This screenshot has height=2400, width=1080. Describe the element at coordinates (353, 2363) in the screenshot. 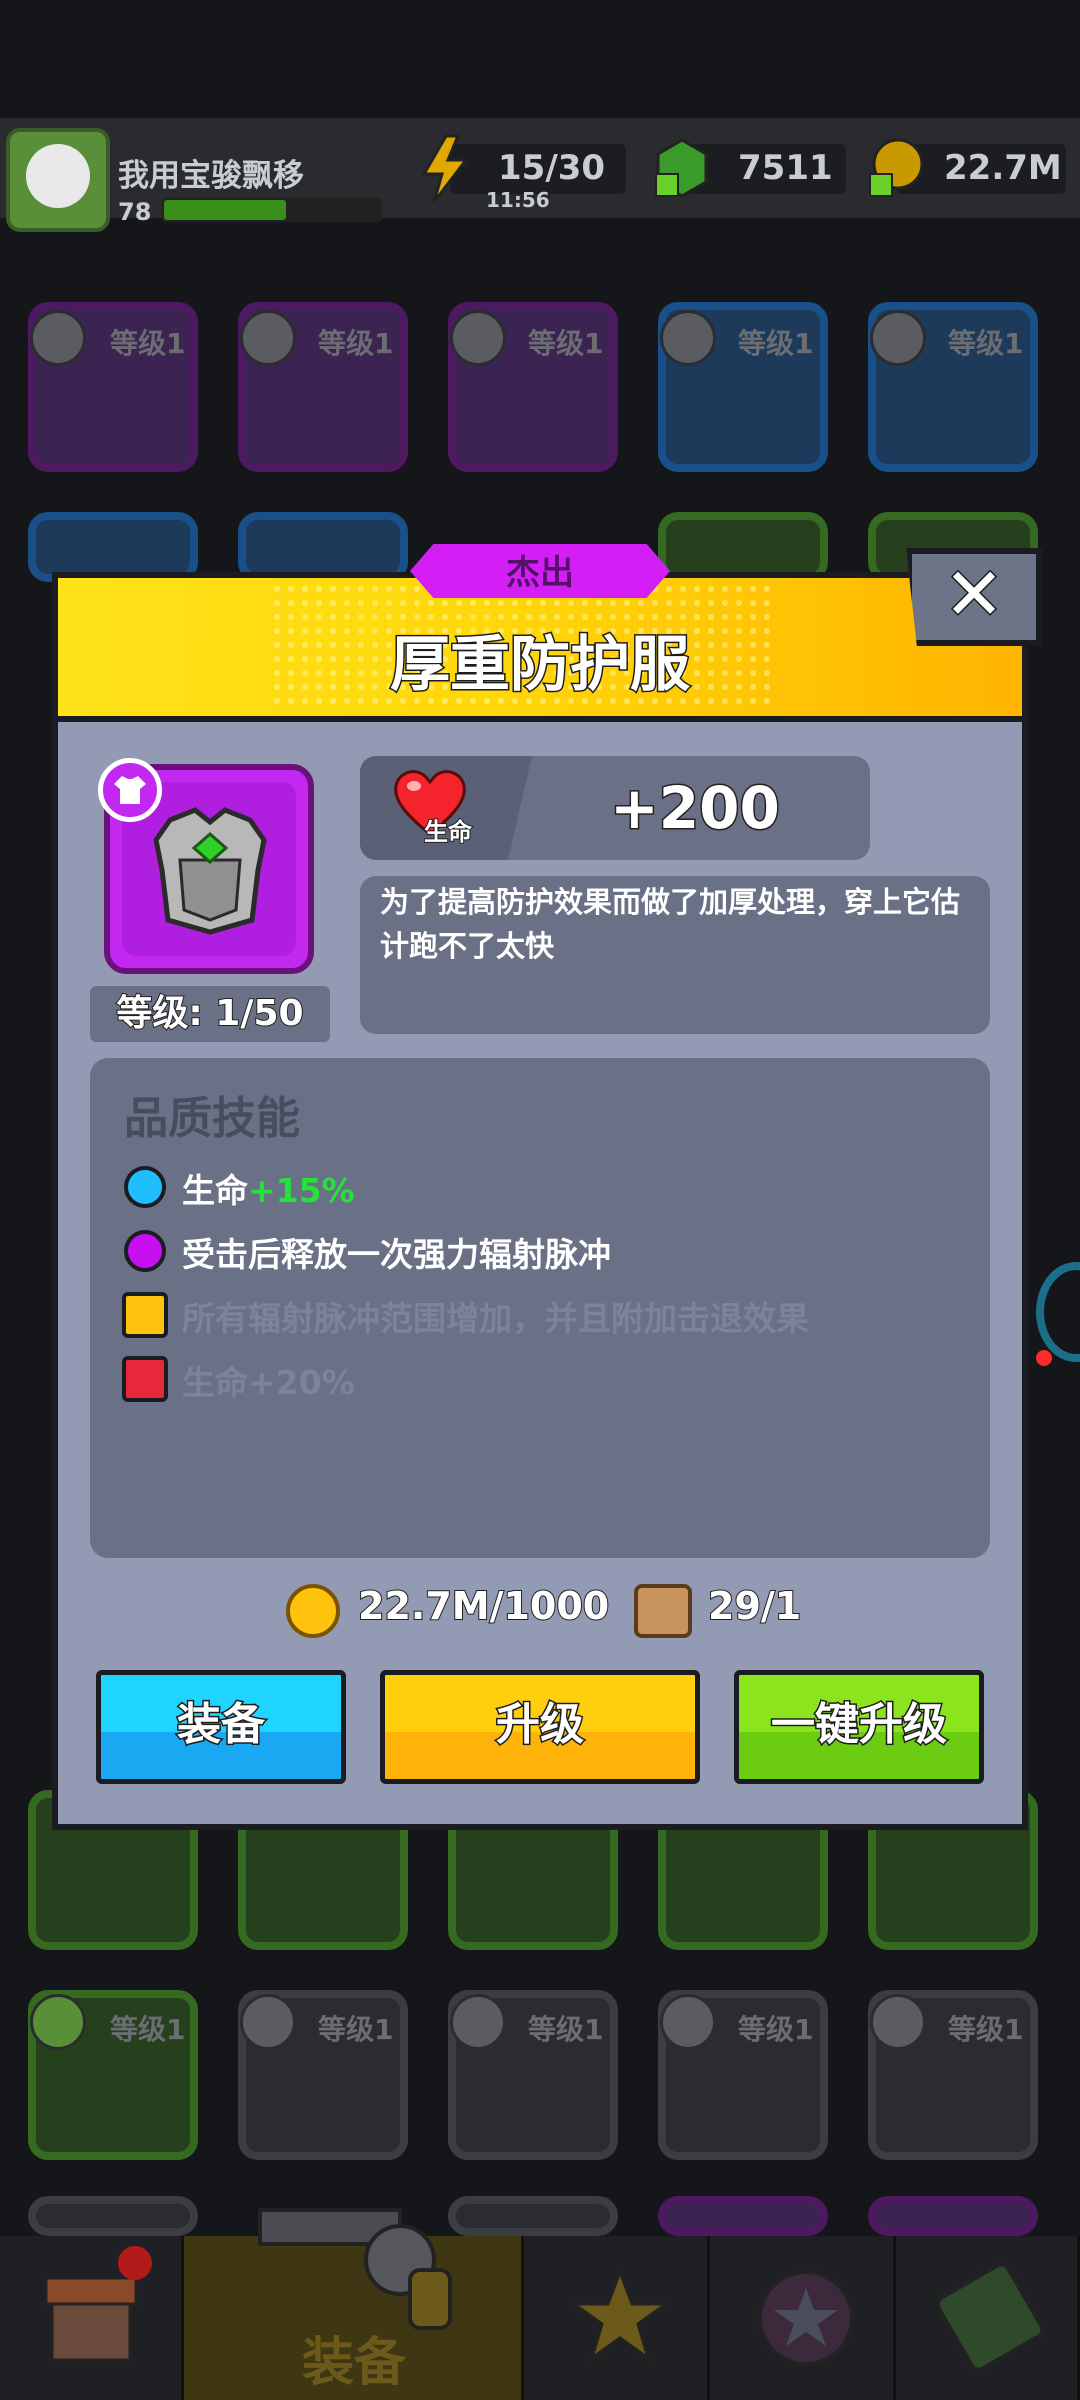

I see `nav-tab-equipment-label: 装备` at that location.